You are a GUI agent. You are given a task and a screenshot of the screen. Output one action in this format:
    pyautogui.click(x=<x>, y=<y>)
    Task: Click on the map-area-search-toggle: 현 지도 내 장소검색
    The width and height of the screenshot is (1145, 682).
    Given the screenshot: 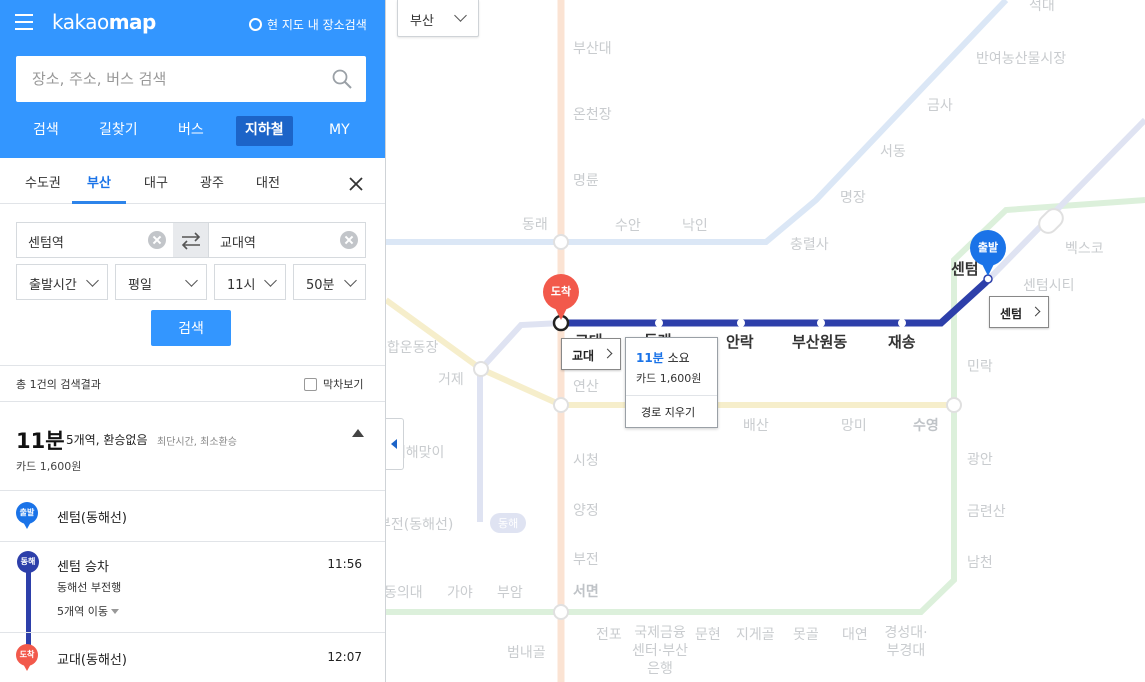 What is the action you would take?
    pyautogui.click(x=308, y=24)
    